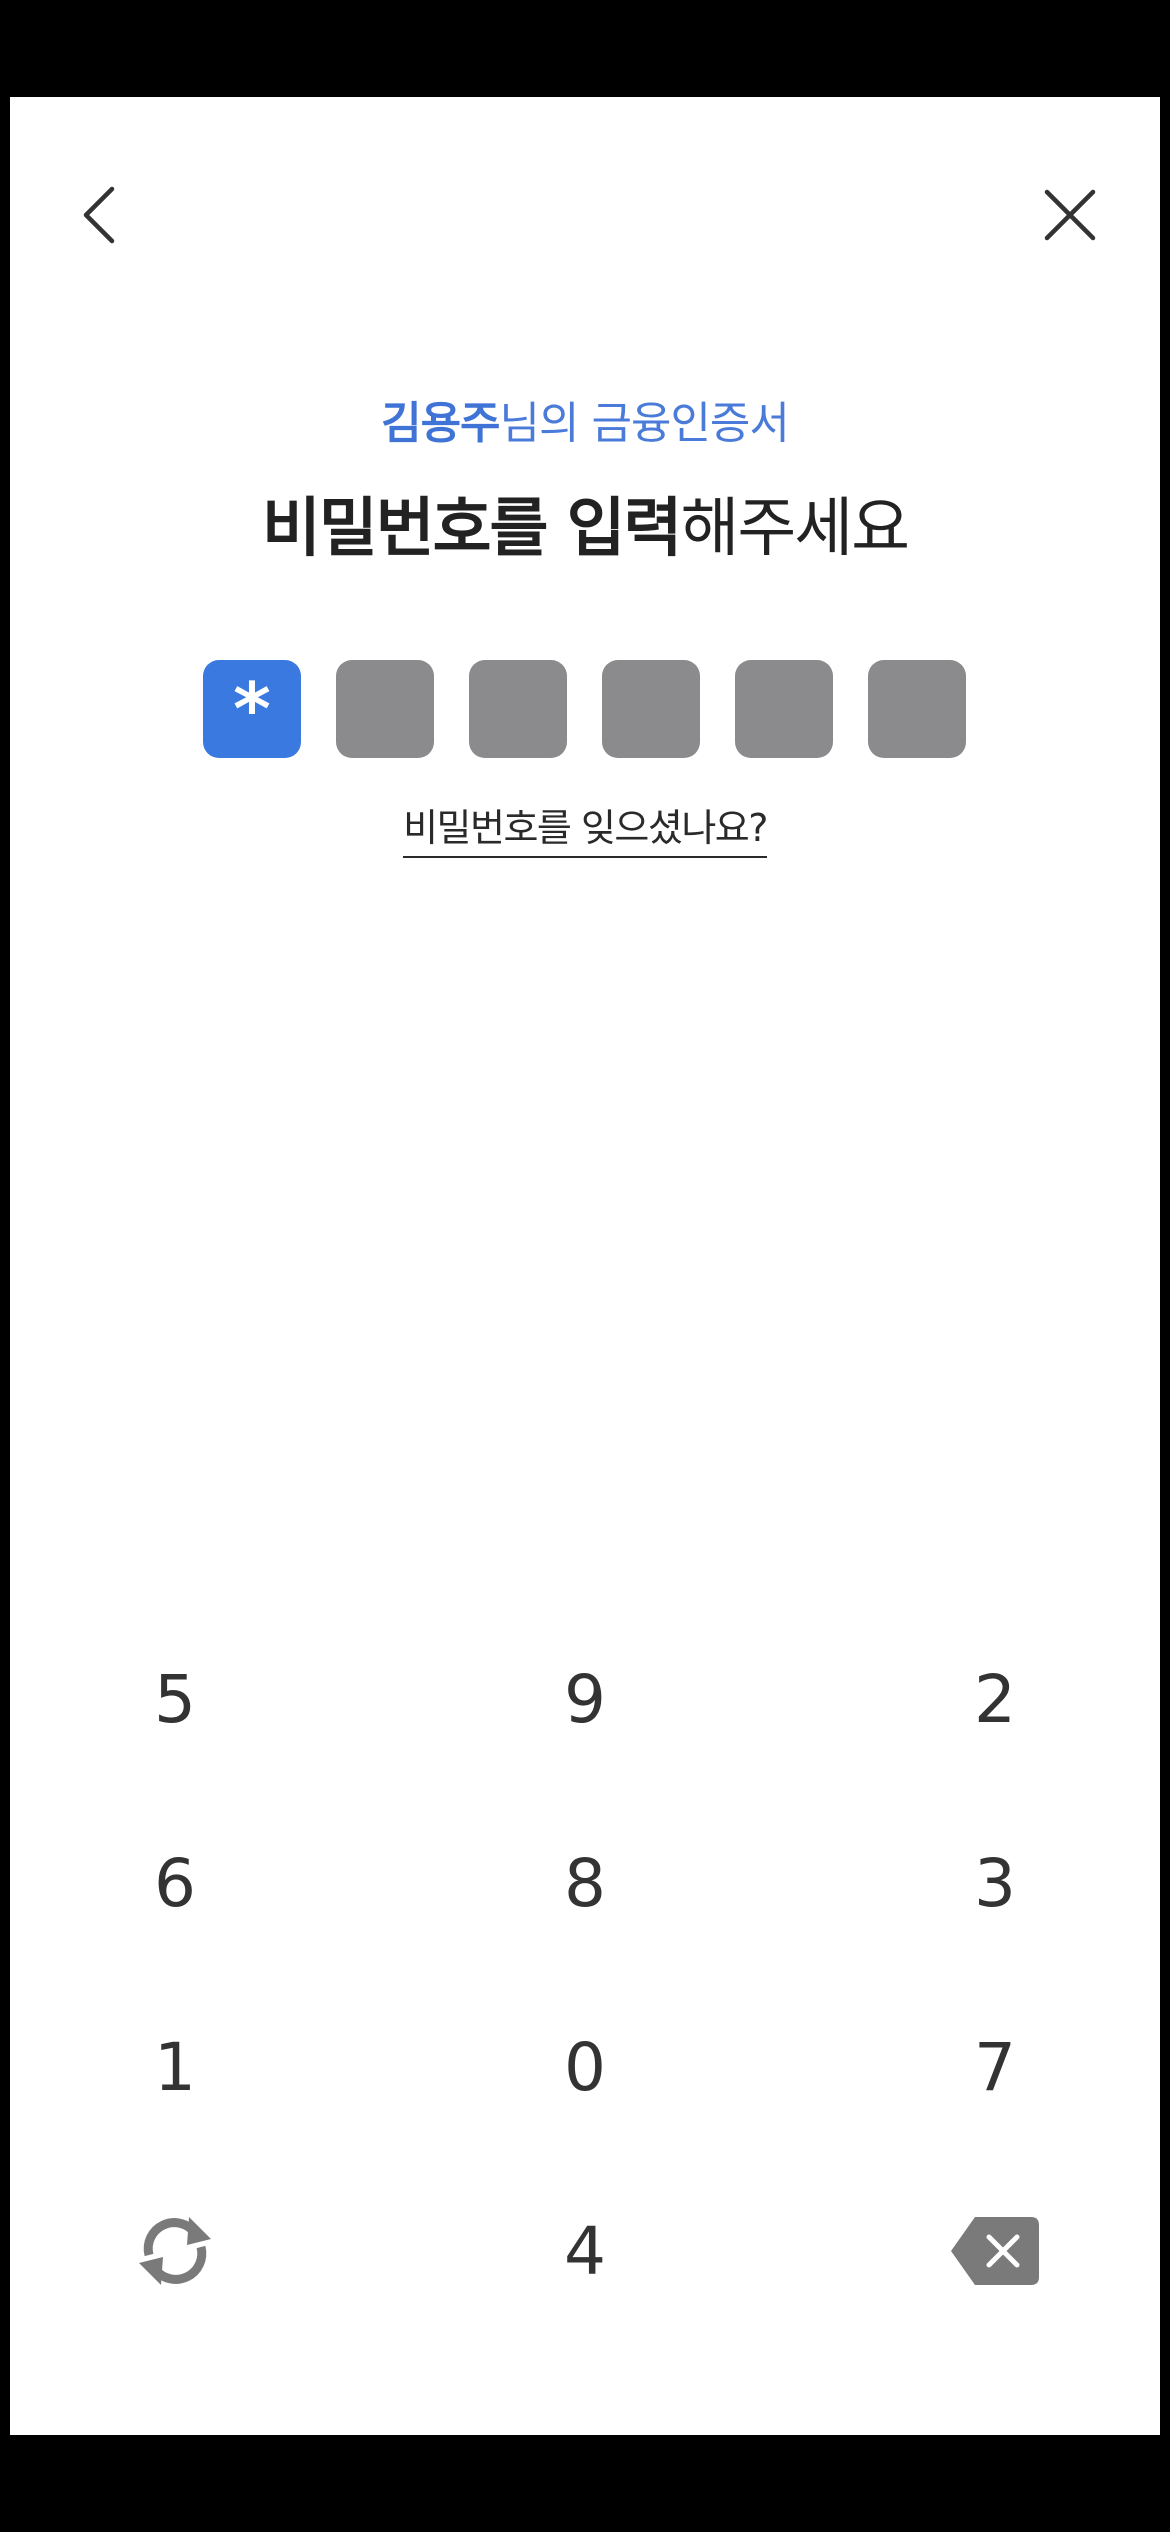  What do you see at coordinates (955, 2067) in the screenshot?
I see `key-7: 7` at bounding box center [955, 2067].